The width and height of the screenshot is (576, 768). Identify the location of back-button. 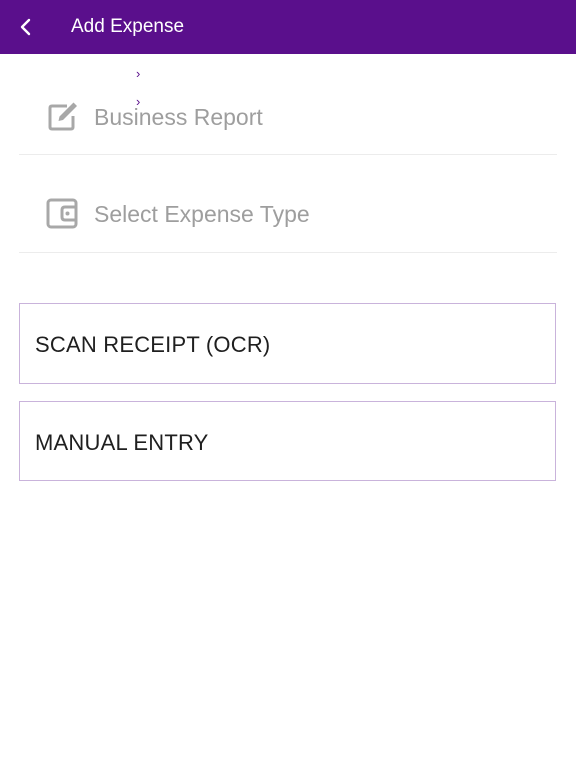
(26, 27).